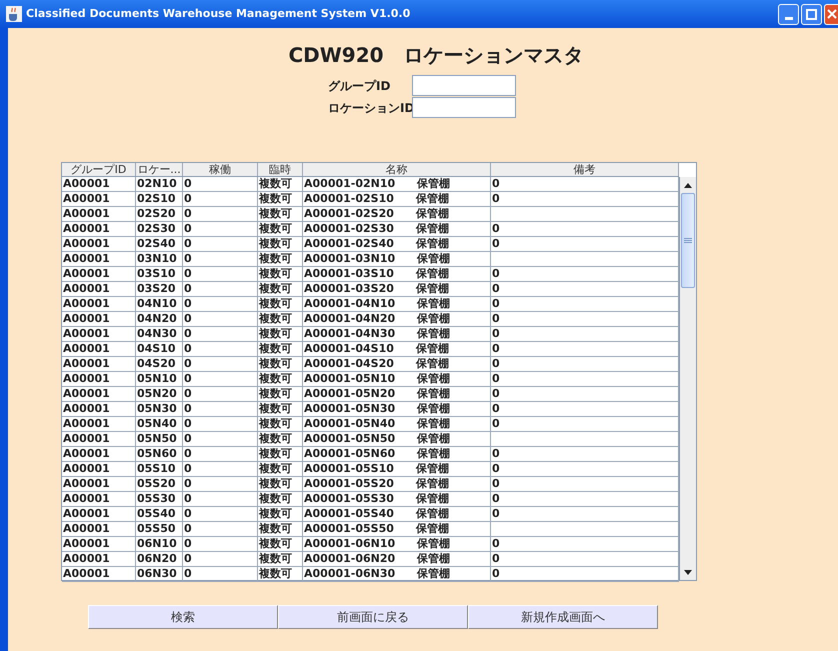 Image resolution: width=838 pixels, height=651 pixels. What do you see at coordinates (157, 303) in the screenshot?
I see `table-cell: 04N10` at bounding box center [157, 303].